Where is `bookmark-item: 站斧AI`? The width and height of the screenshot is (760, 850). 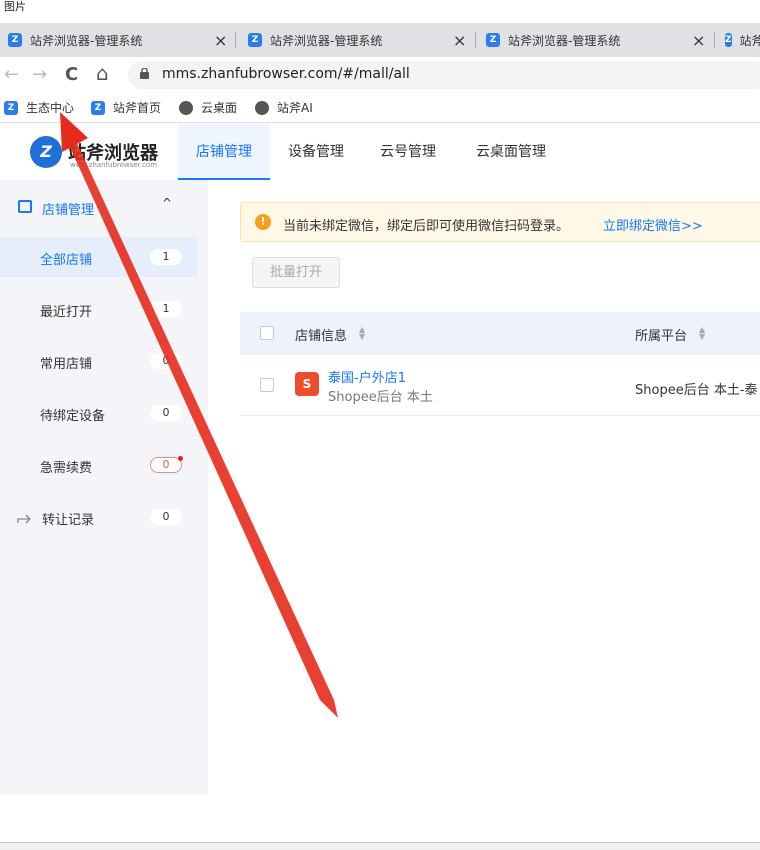 bookmark-item: 站斧AI is located at coordinates (284, 107).